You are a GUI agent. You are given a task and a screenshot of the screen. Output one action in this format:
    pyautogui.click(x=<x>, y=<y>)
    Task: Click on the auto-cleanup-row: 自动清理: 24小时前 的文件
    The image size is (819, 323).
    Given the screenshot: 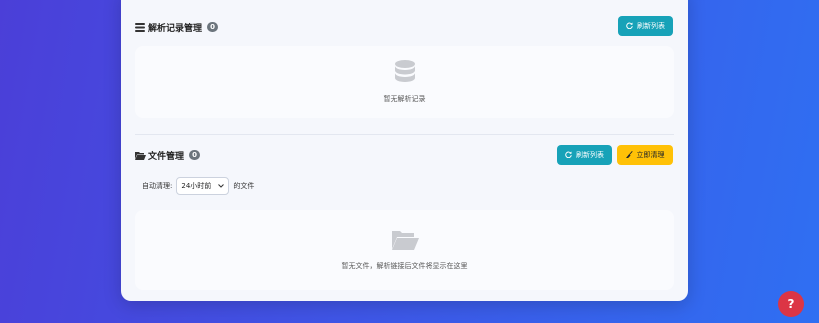 What is the action you would take?
    pyautogui.click(x=198, y=186)
    